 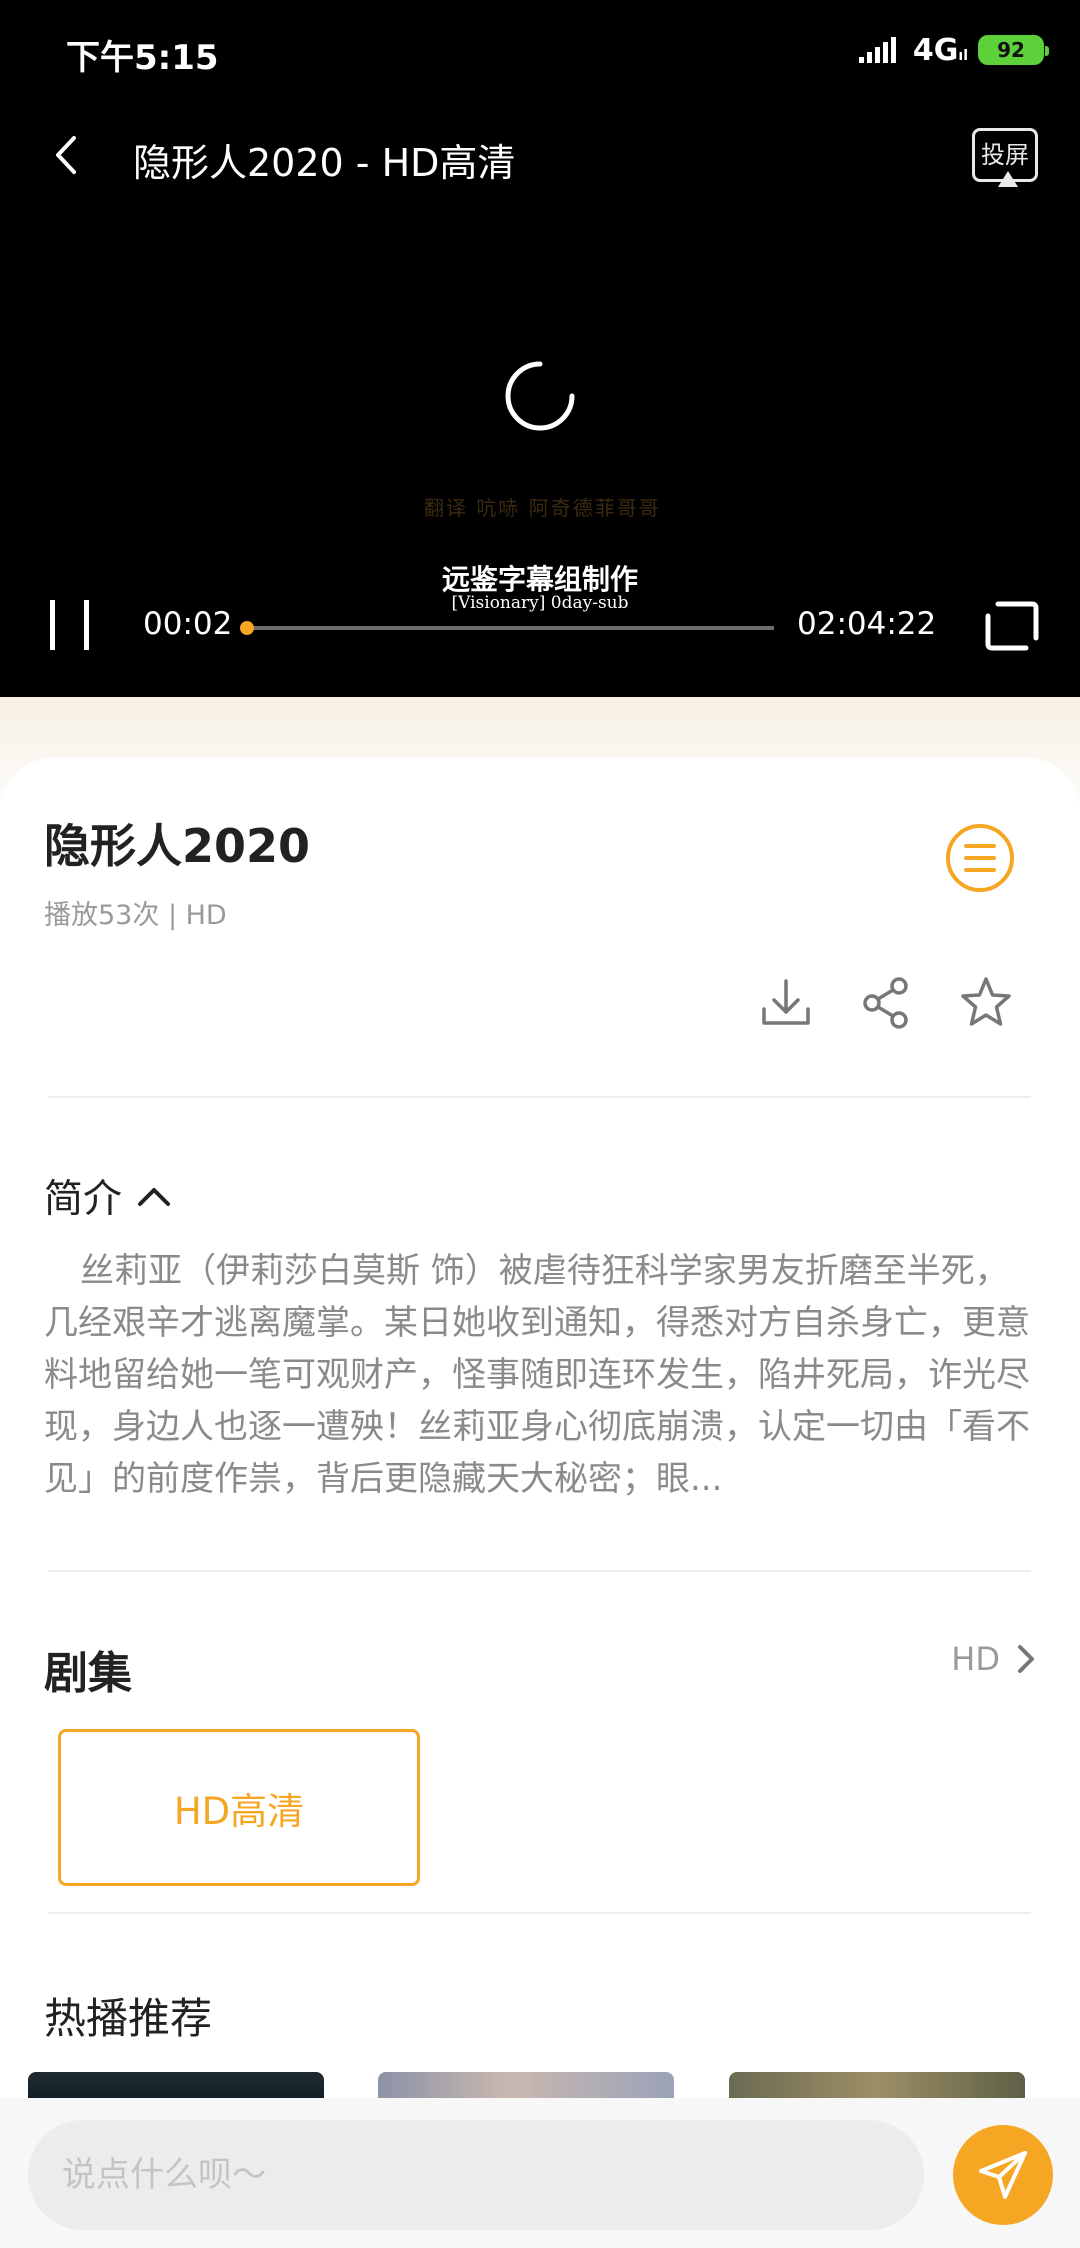 What do you see at coordinates (507, 628) in the screenshot?
I see `progress-slider` at bounding box center [507, 628].